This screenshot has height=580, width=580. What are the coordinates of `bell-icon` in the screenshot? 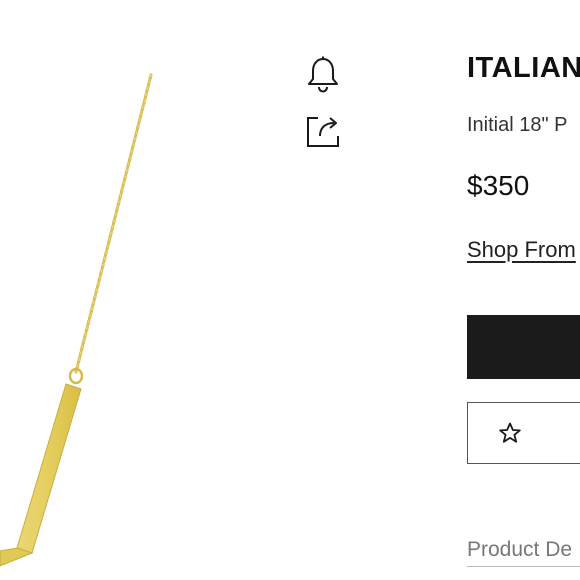 It's located at (323, 75).